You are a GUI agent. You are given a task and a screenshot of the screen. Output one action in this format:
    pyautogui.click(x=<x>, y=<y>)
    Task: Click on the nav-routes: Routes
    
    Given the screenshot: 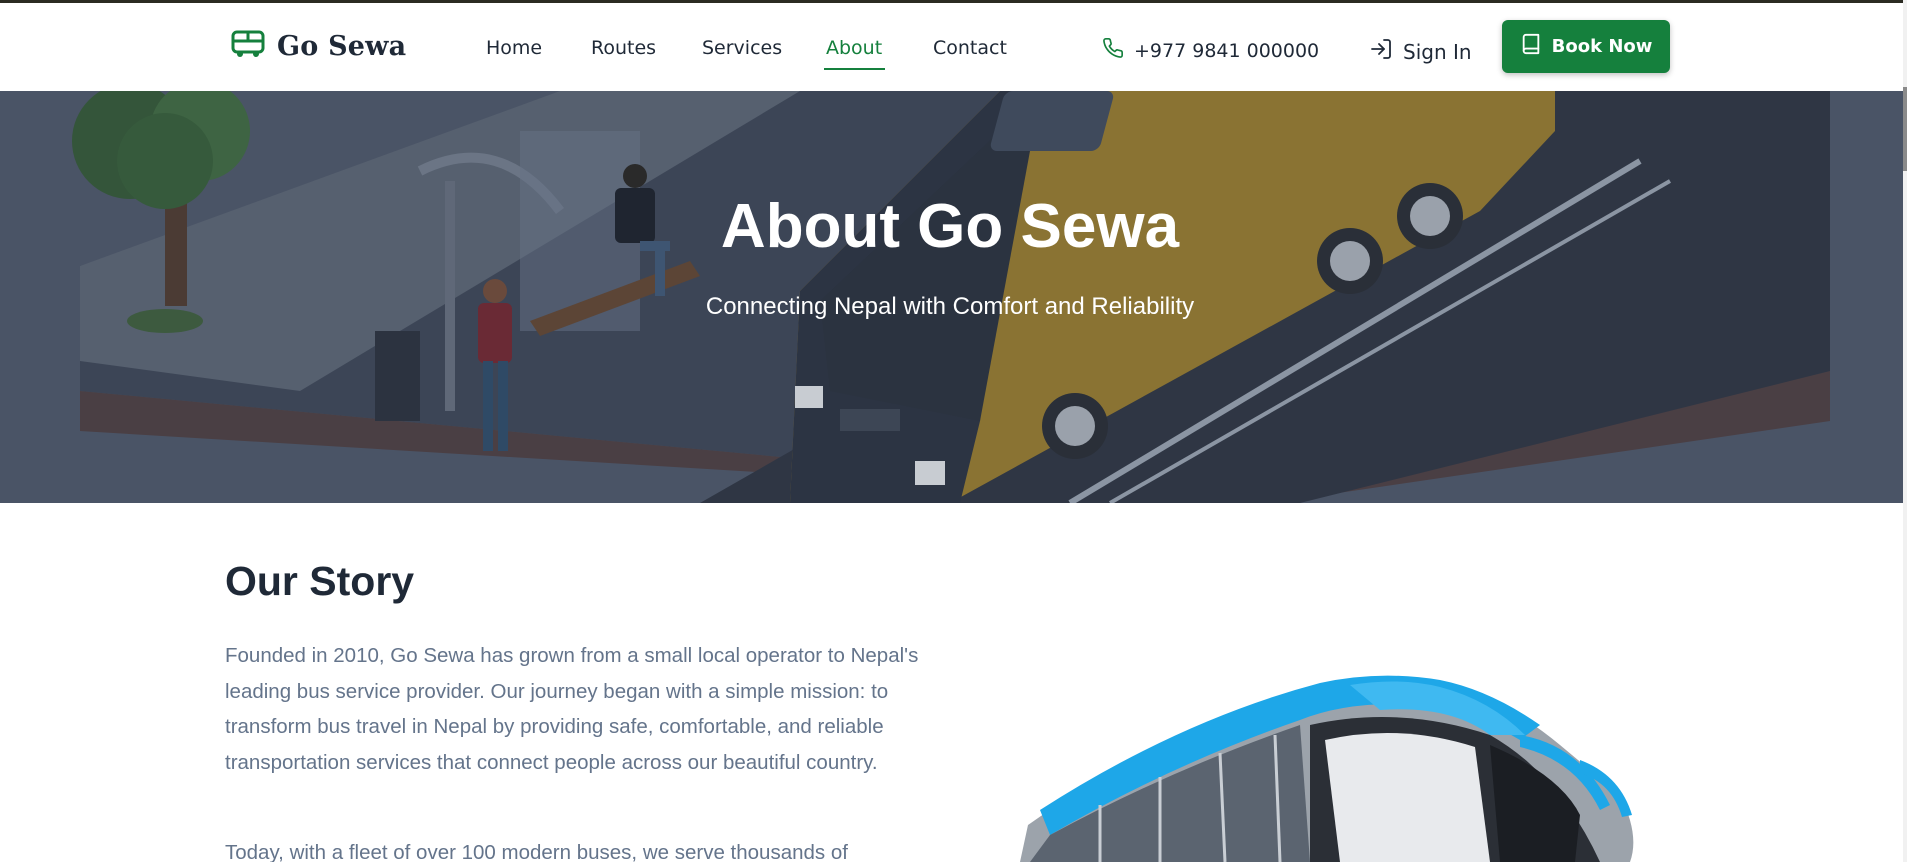 What is the action you would take?
    pyautogui.click(x=623, y=48)
    